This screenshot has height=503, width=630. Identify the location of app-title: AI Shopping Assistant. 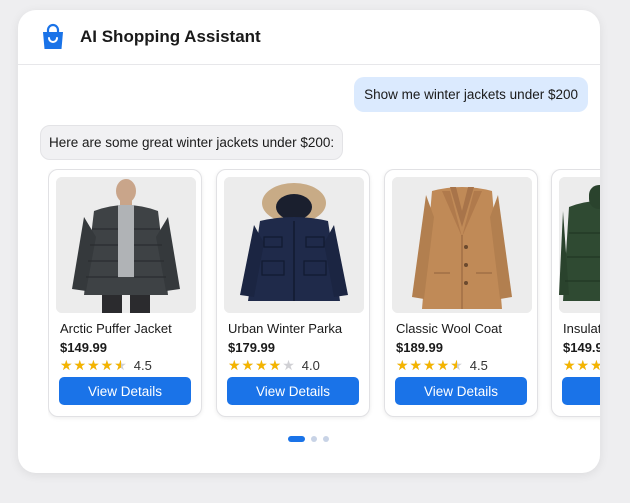
(170, 36).